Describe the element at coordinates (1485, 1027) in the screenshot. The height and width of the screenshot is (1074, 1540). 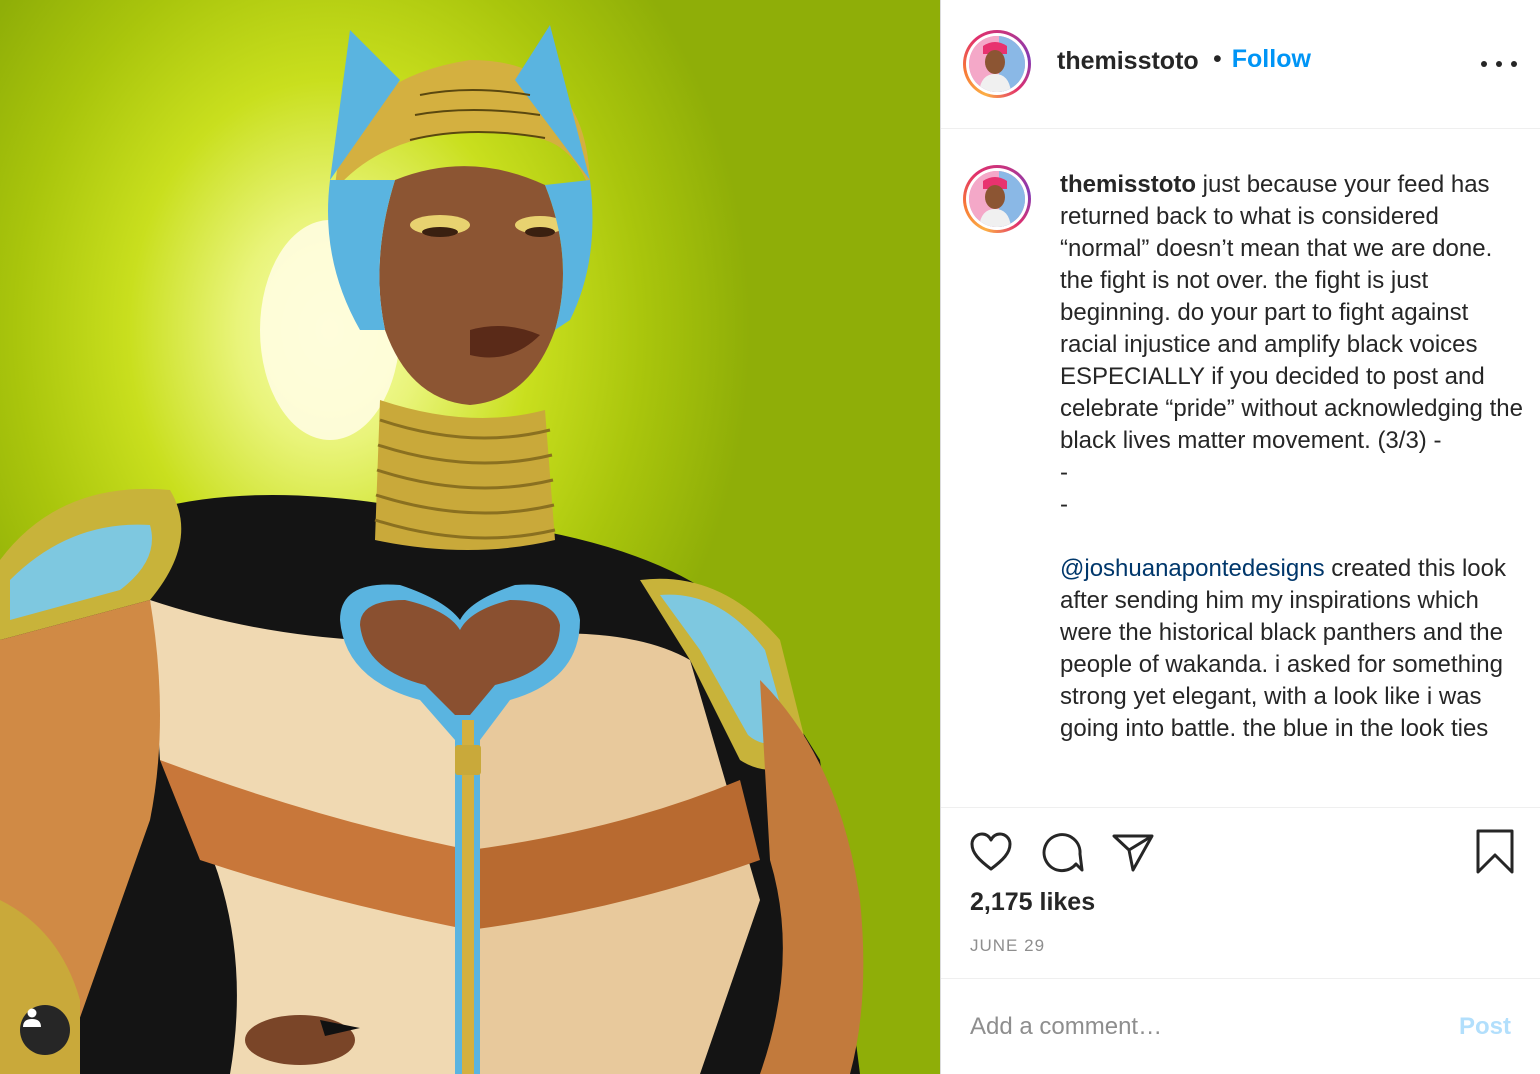
I see `post-comment-button: Post` at that location.